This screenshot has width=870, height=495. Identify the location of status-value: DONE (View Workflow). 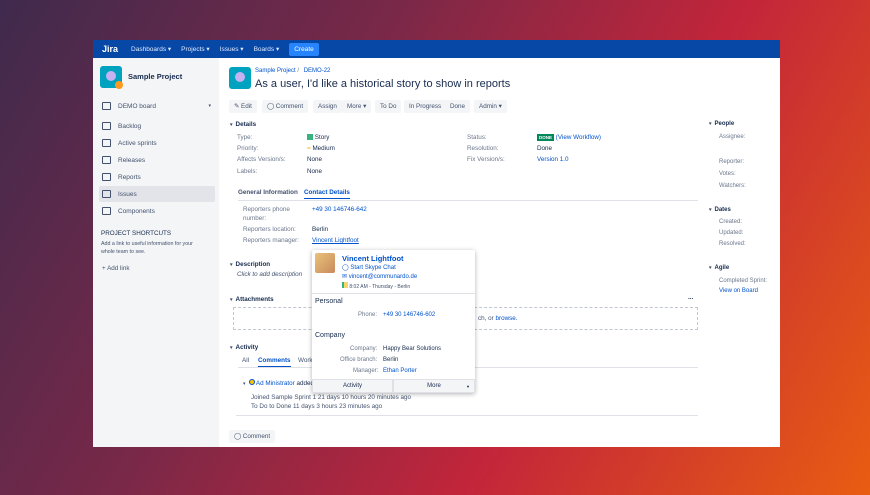
(569, 137).